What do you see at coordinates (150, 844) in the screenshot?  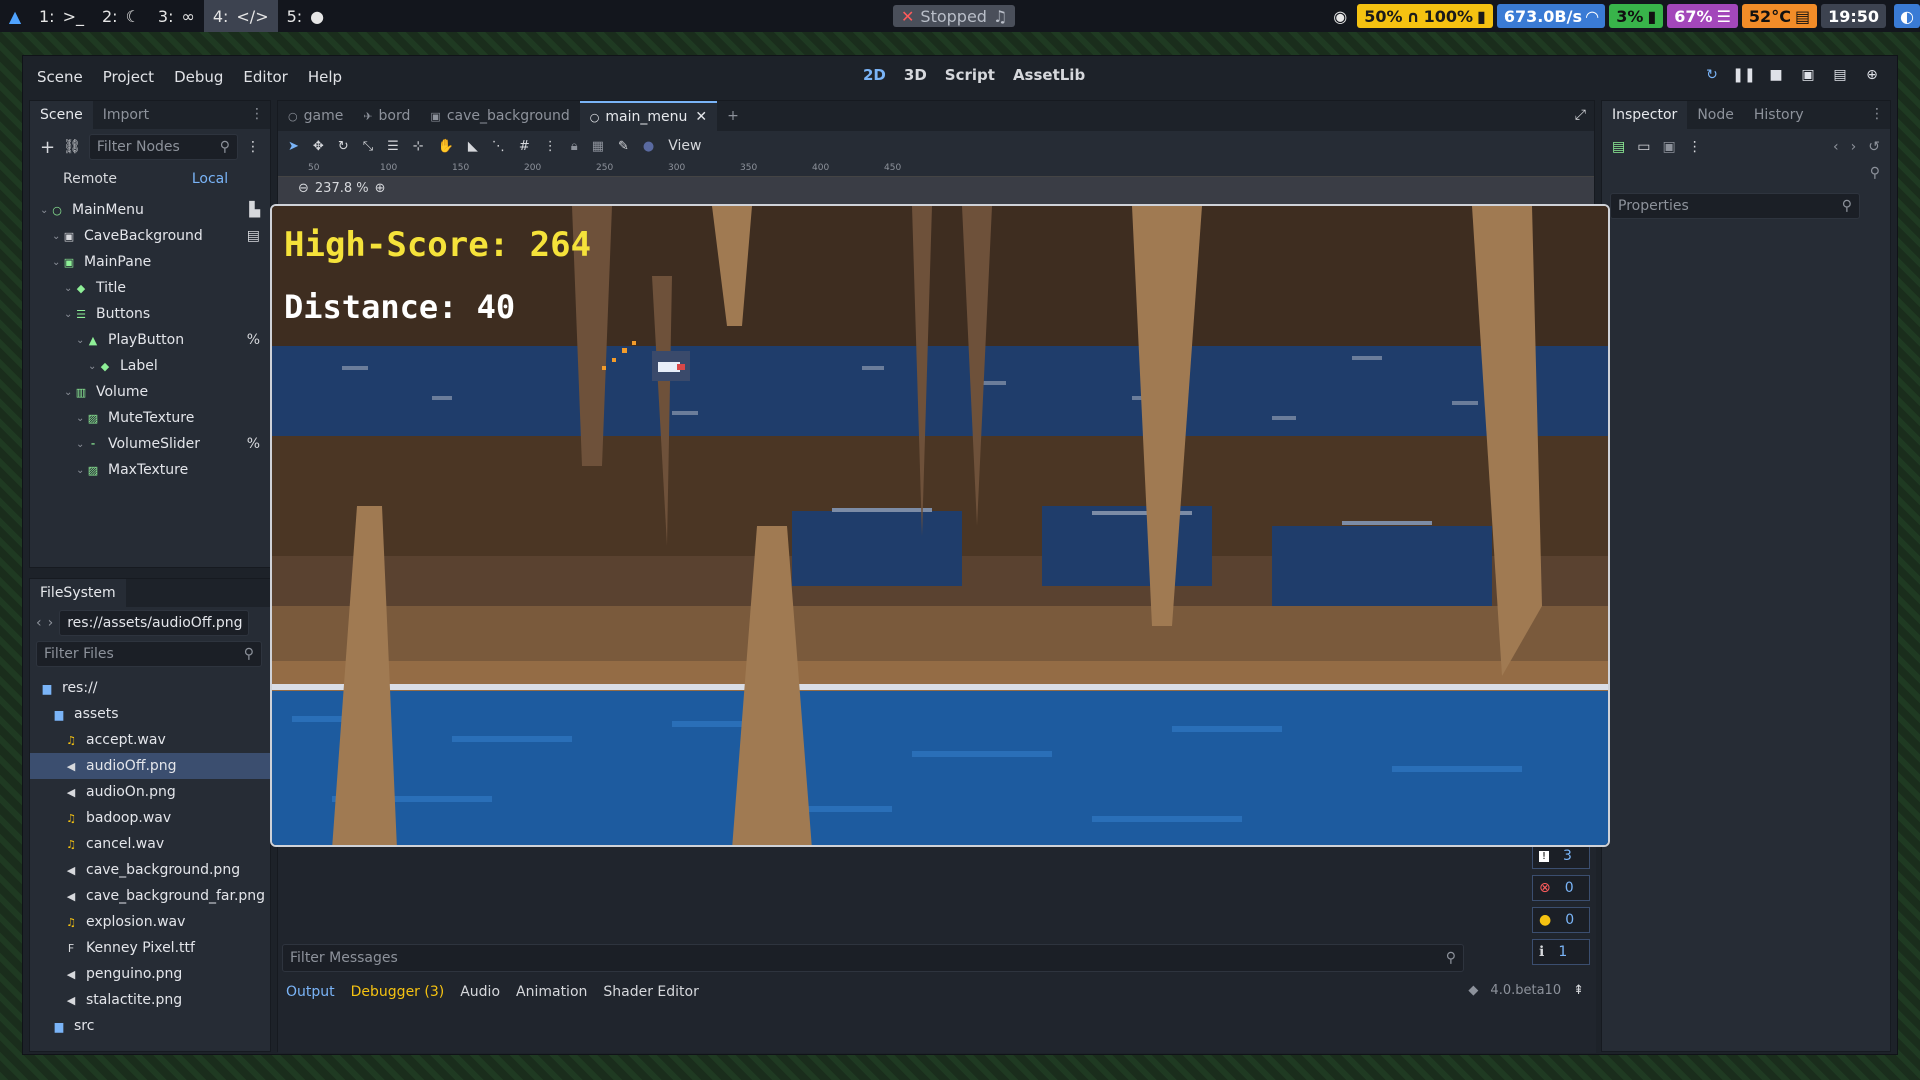 I see `file-item: ♫ cancel.wav` at bounding box center [150, 844].